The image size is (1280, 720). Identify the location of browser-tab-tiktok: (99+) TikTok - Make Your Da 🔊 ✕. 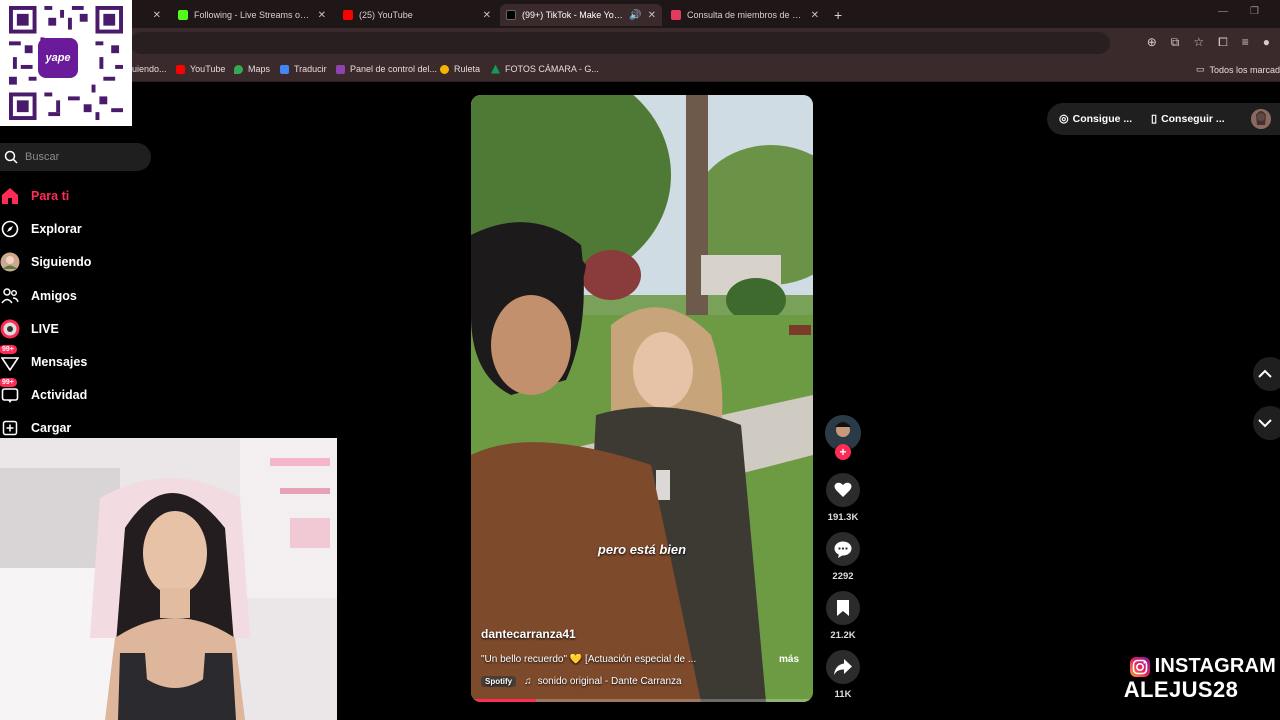
(581, 15).